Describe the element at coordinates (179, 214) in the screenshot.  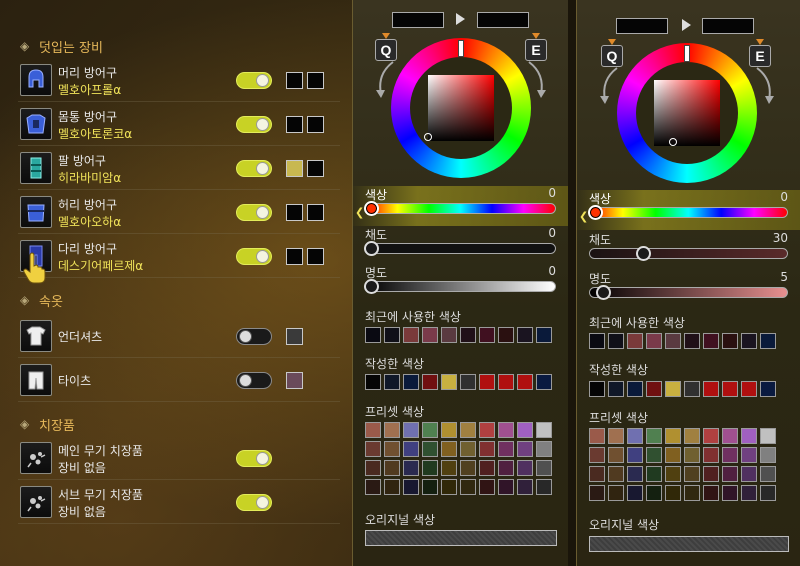
I see `equipment-row-waist: 허리 방어구 멜호아오하α` at that location.